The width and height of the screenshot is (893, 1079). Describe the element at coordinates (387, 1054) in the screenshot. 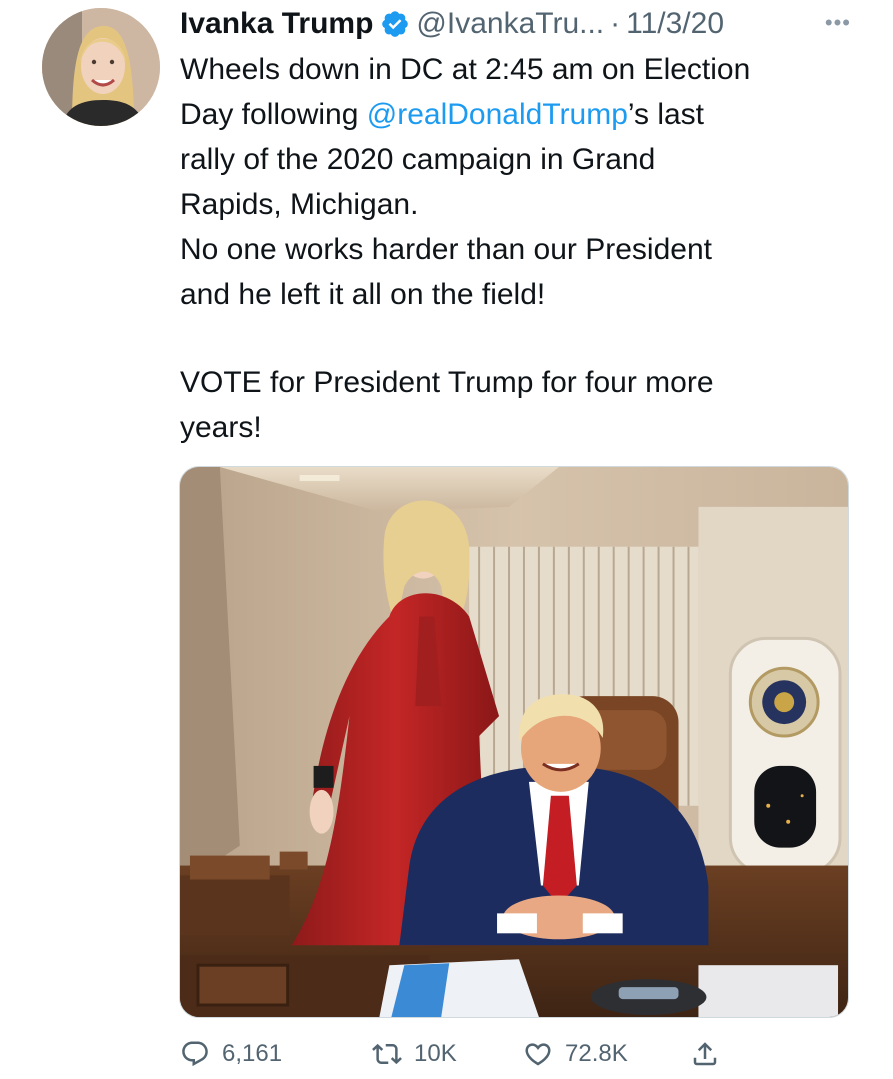

I see `retweet-icon` at that location.